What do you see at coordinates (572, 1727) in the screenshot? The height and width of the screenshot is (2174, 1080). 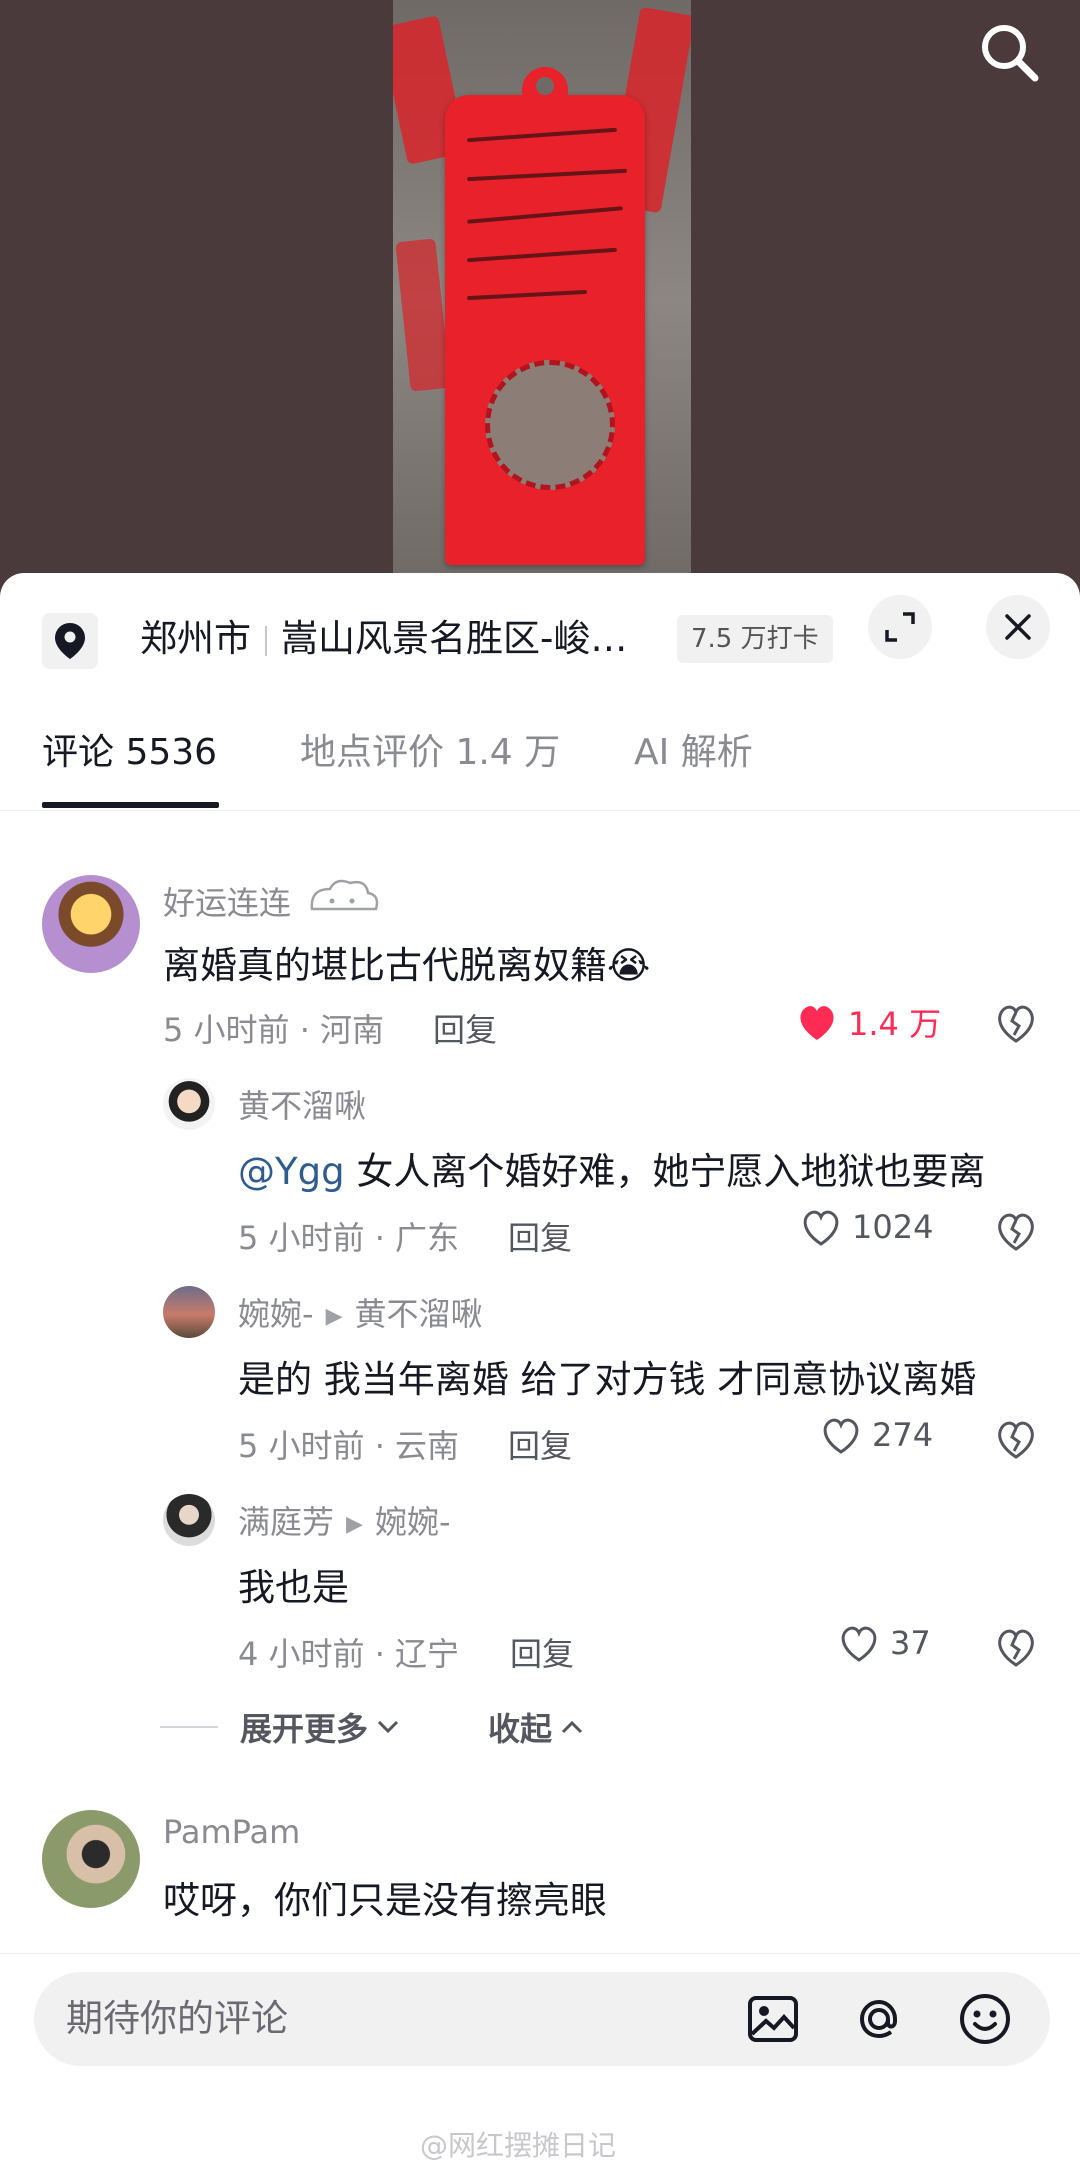 I see `chevron-up-icon` at bounding box center [572, 1727].